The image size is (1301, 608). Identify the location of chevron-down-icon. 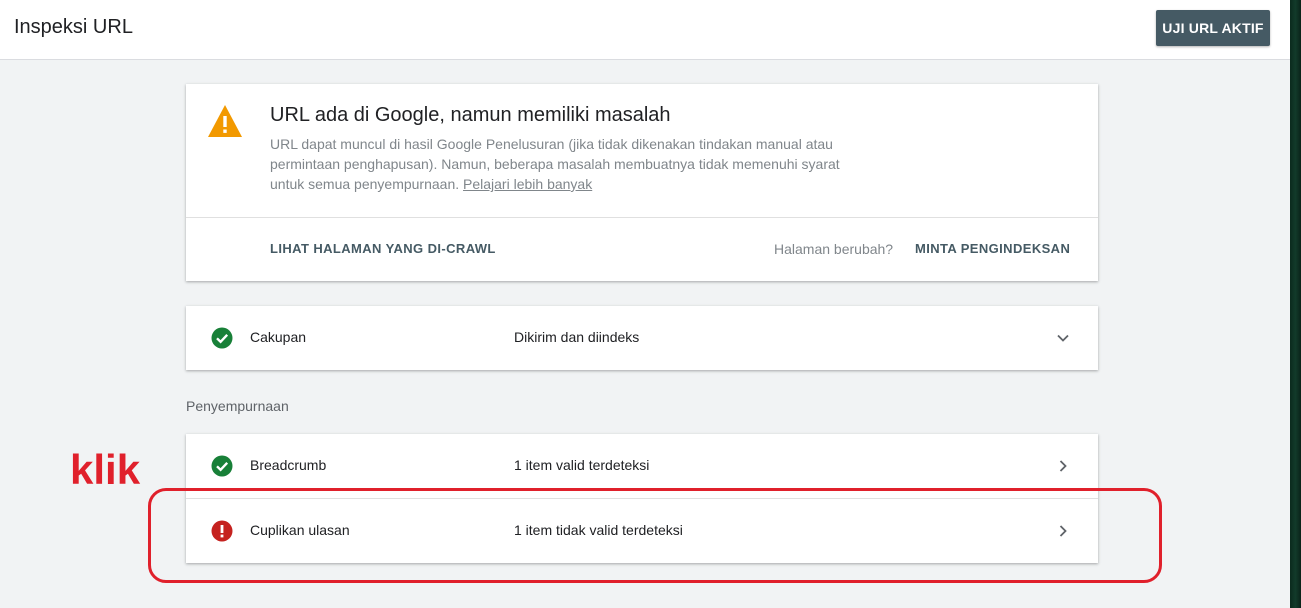
(1063, 338).